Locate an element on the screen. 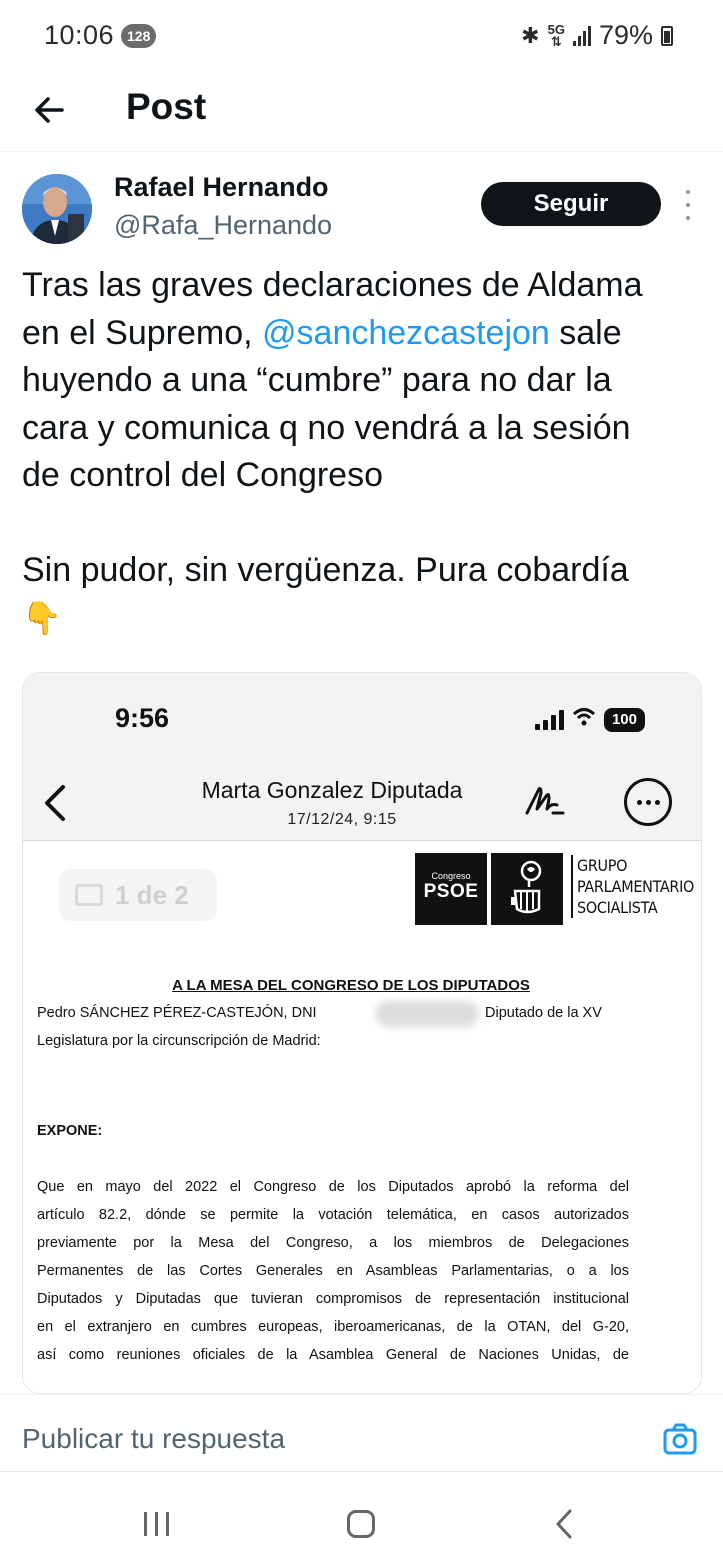  bluetooth-icon: ✱ is located at coordinates (530, 35).